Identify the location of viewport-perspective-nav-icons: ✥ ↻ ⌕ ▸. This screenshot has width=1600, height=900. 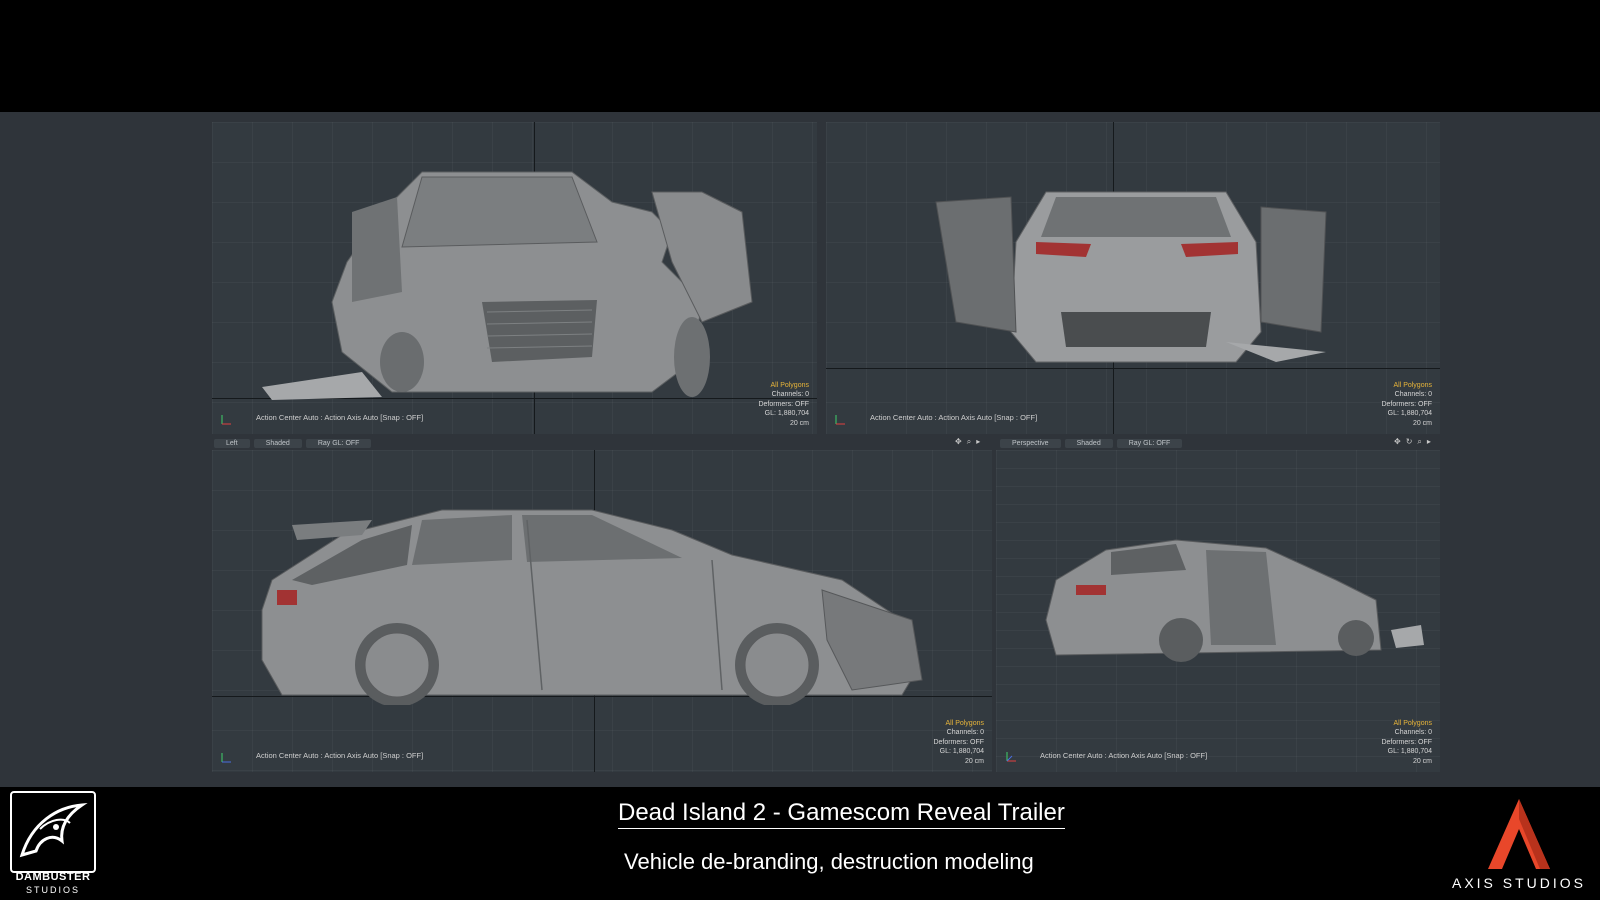
(1412, 442).